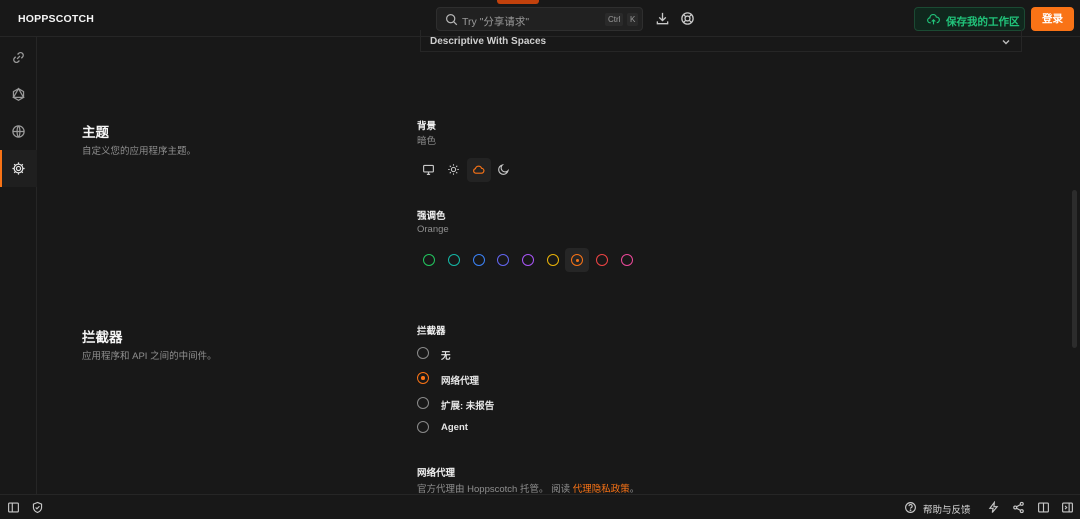 This screenshot has width=1080, height=519. What do you see at coordinates (433, 229) in the screenshot?
I see `accent-value: Orange` at bounding box center [433, 229].